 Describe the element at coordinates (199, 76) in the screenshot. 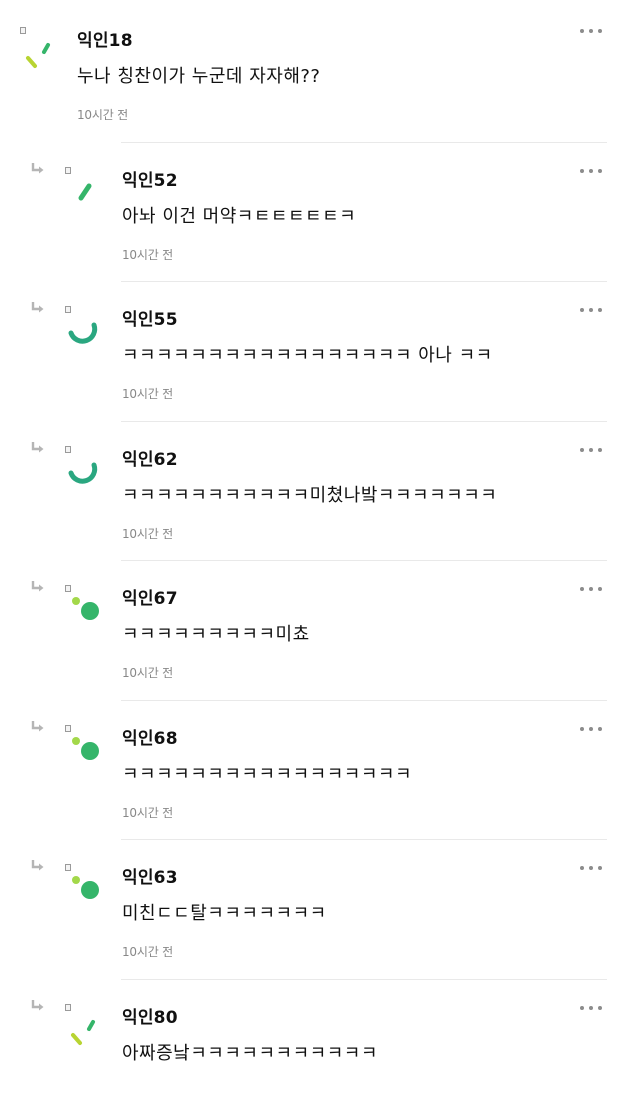

I see `comment-text: 누나 칭찬이가 누군데 자자해??` at that location.